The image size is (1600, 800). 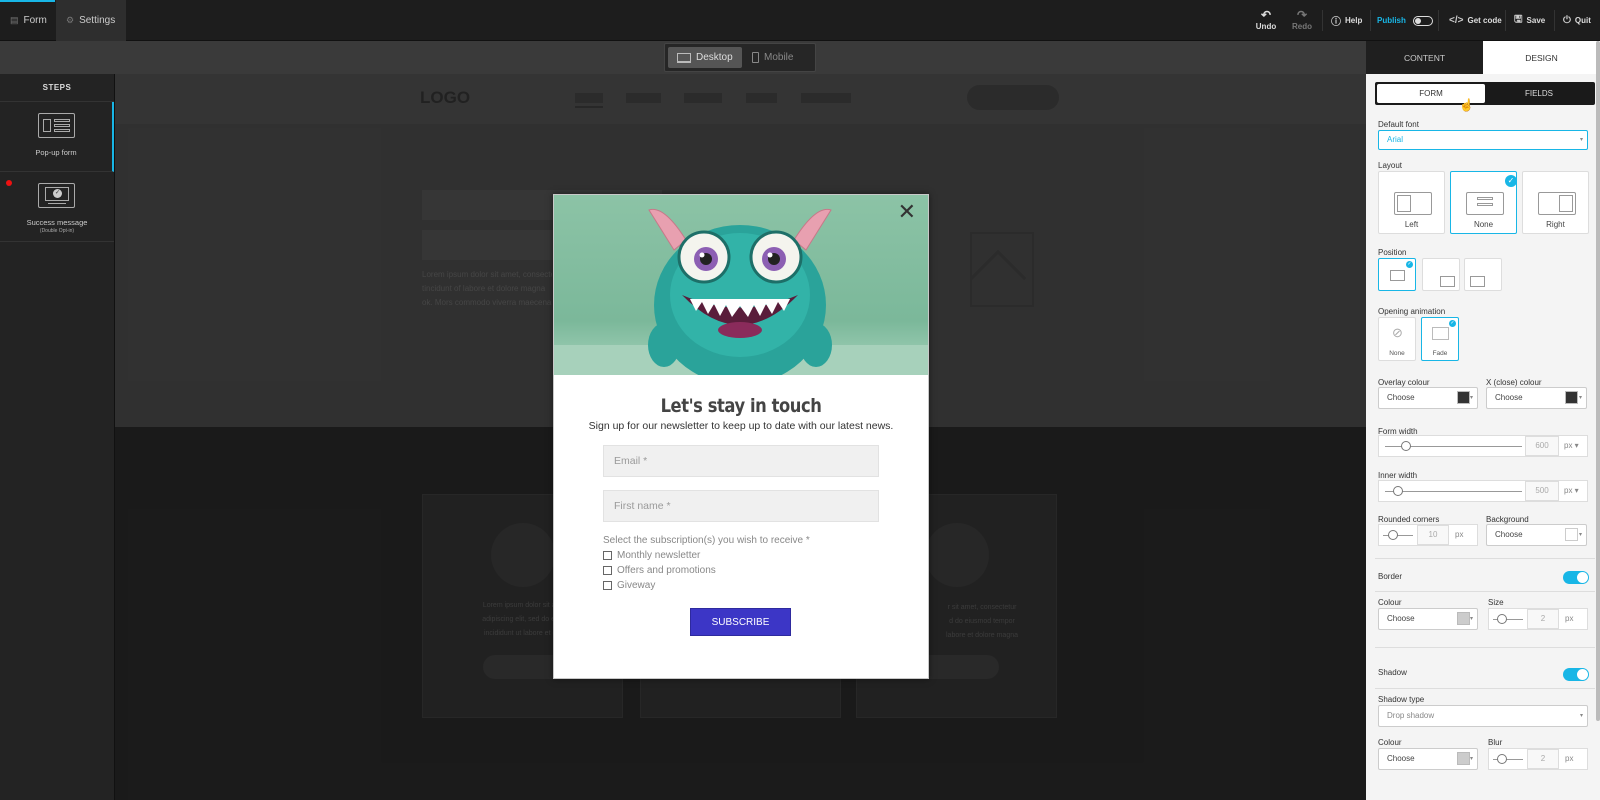 What do you see at coordinates (714, 57) in the screenshot?
I see `desktop-label: Desktop` at bounding box center [714, 57].